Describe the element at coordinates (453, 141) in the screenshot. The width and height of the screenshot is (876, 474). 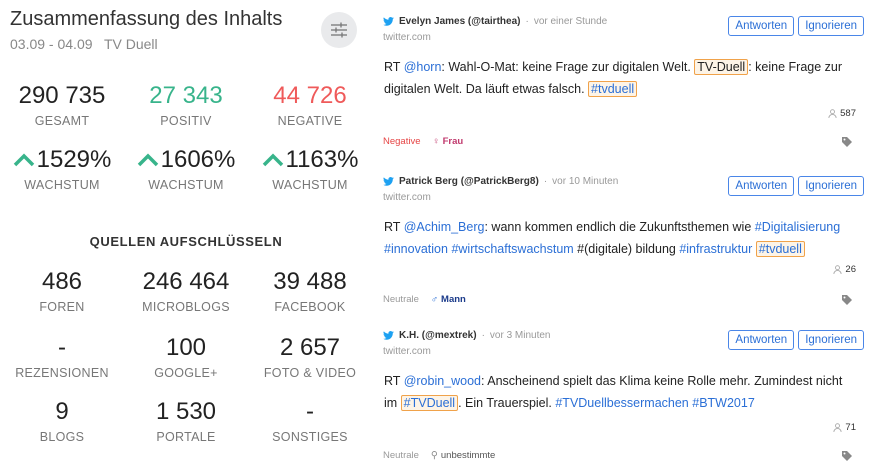
I see `gender-value: Frau` at that location.